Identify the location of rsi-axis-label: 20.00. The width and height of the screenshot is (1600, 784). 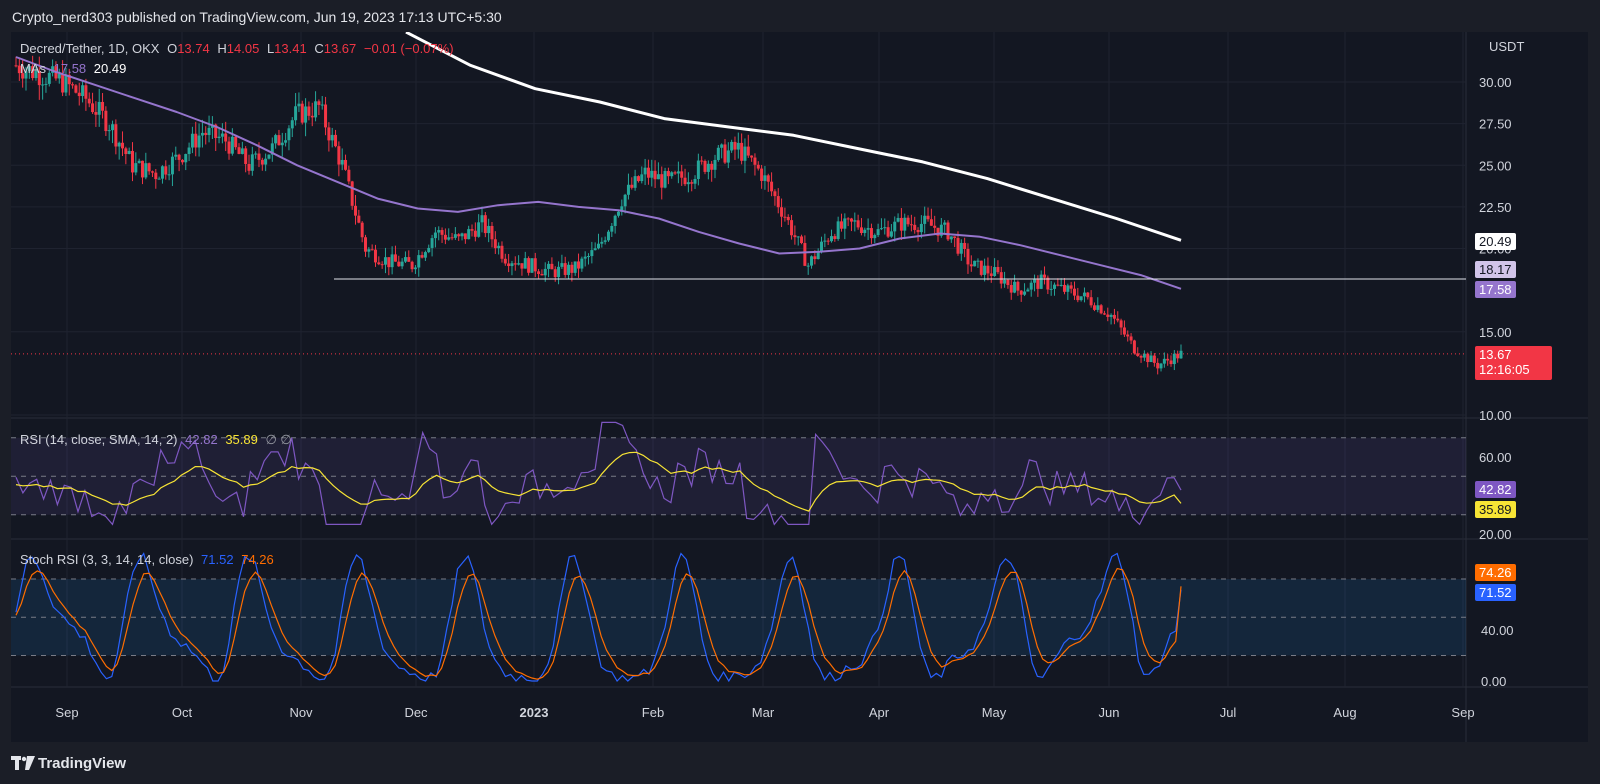
(1495, 534).